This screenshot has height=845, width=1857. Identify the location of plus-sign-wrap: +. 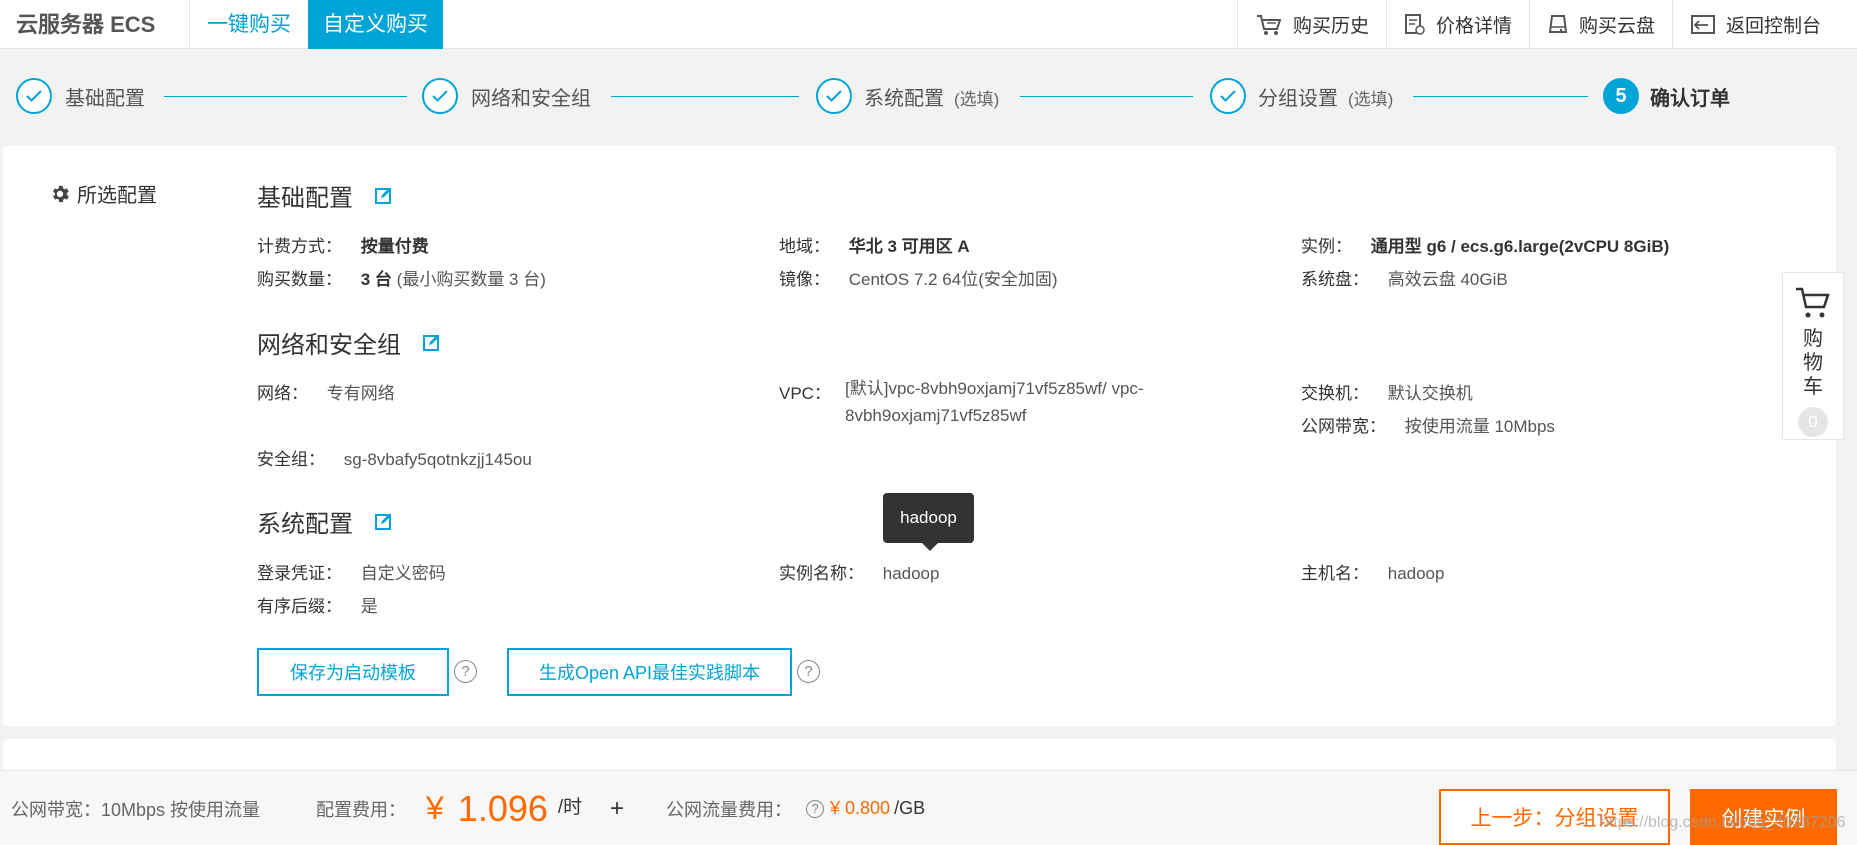
(617, 808).